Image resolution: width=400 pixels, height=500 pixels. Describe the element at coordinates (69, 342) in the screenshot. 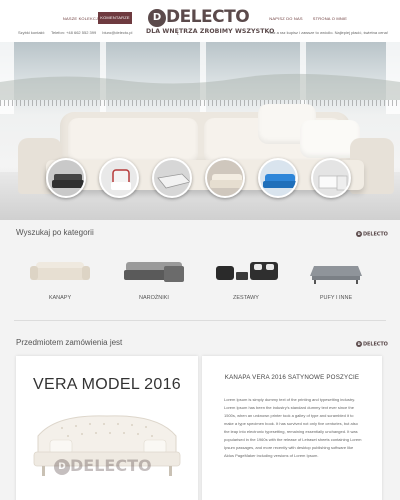

I see `product-section-title: Przedmiotem zamówienia jest` at that location.